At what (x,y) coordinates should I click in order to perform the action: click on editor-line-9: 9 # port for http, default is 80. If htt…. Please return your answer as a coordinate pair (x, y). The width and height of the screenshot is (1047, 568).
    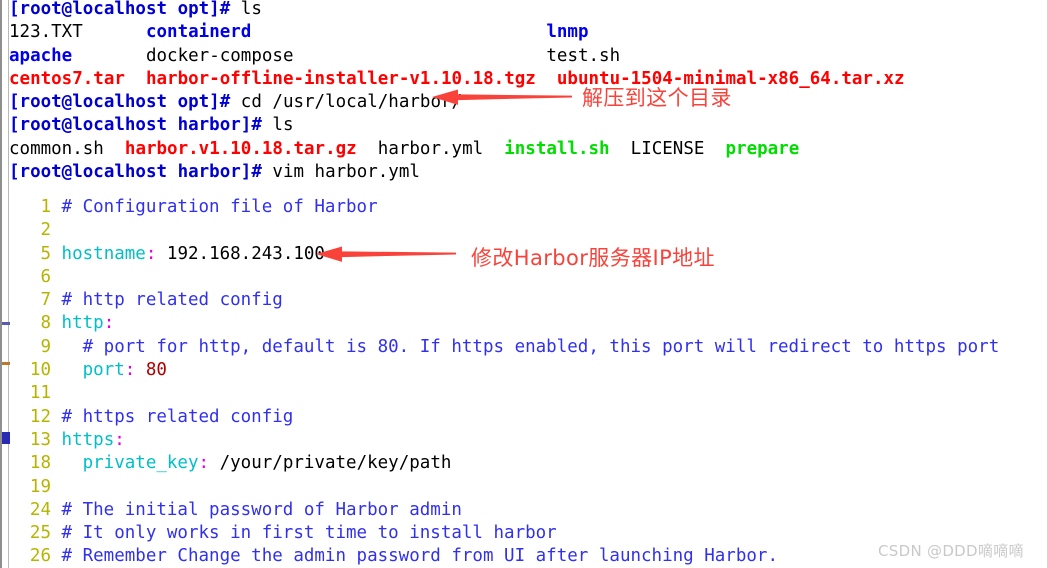
    Looking at the image, I should click on (528, 347).